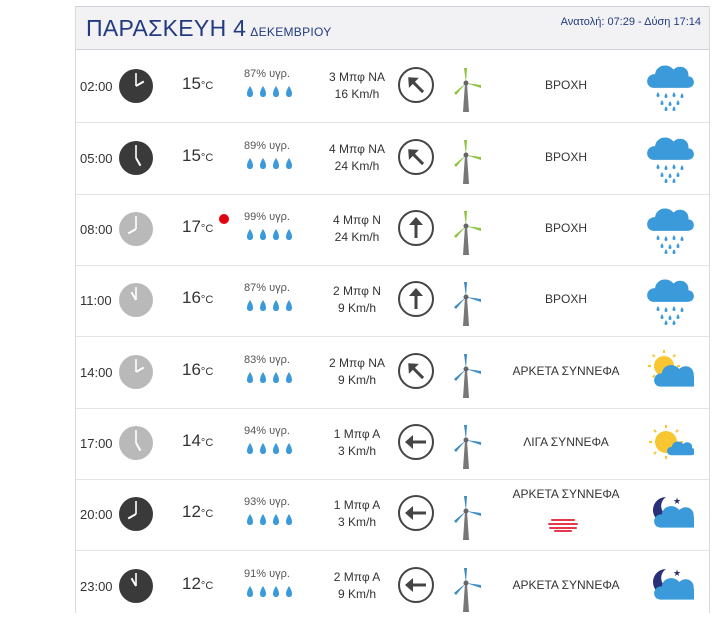 The width and height of the screenshot is (724, 622). I want to click on wind-info: 2 Μπφ ΝΑ 9 Km/h, so click(357, 372).